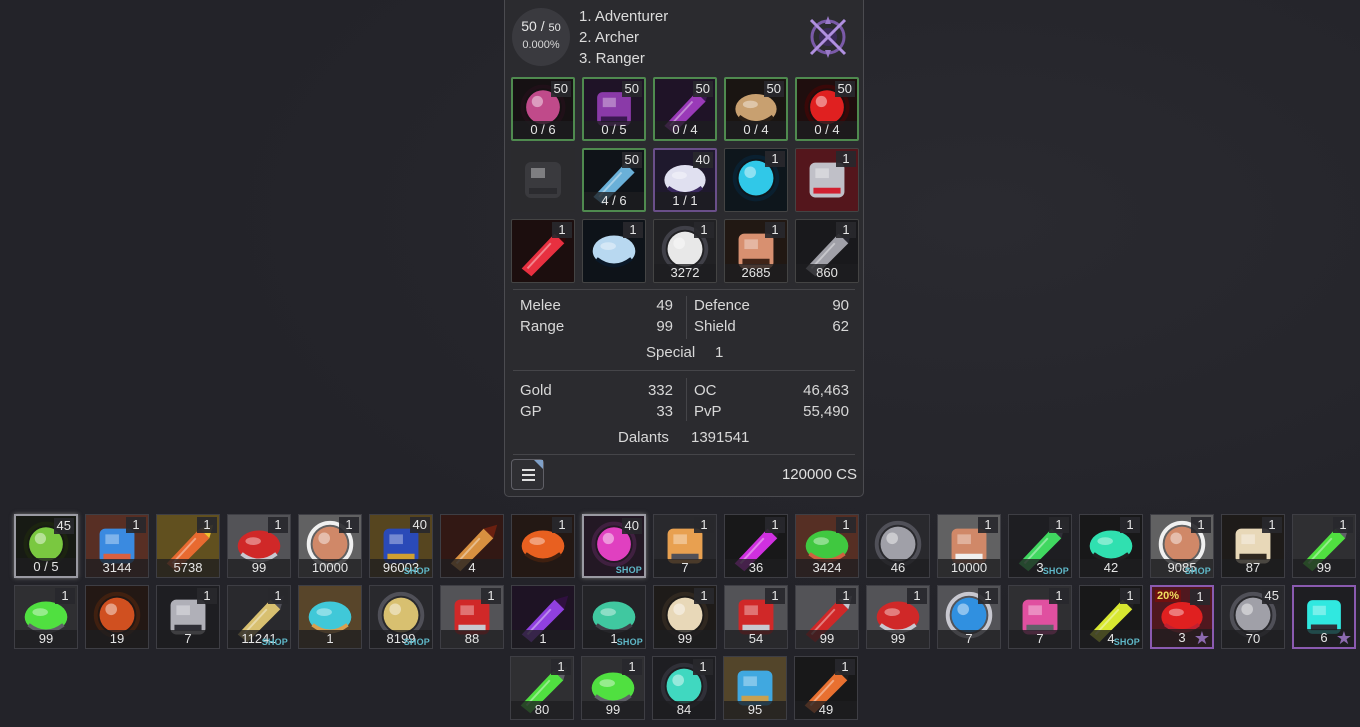  I want to click on equip-slot-ring2: 1, so click(827, 180).